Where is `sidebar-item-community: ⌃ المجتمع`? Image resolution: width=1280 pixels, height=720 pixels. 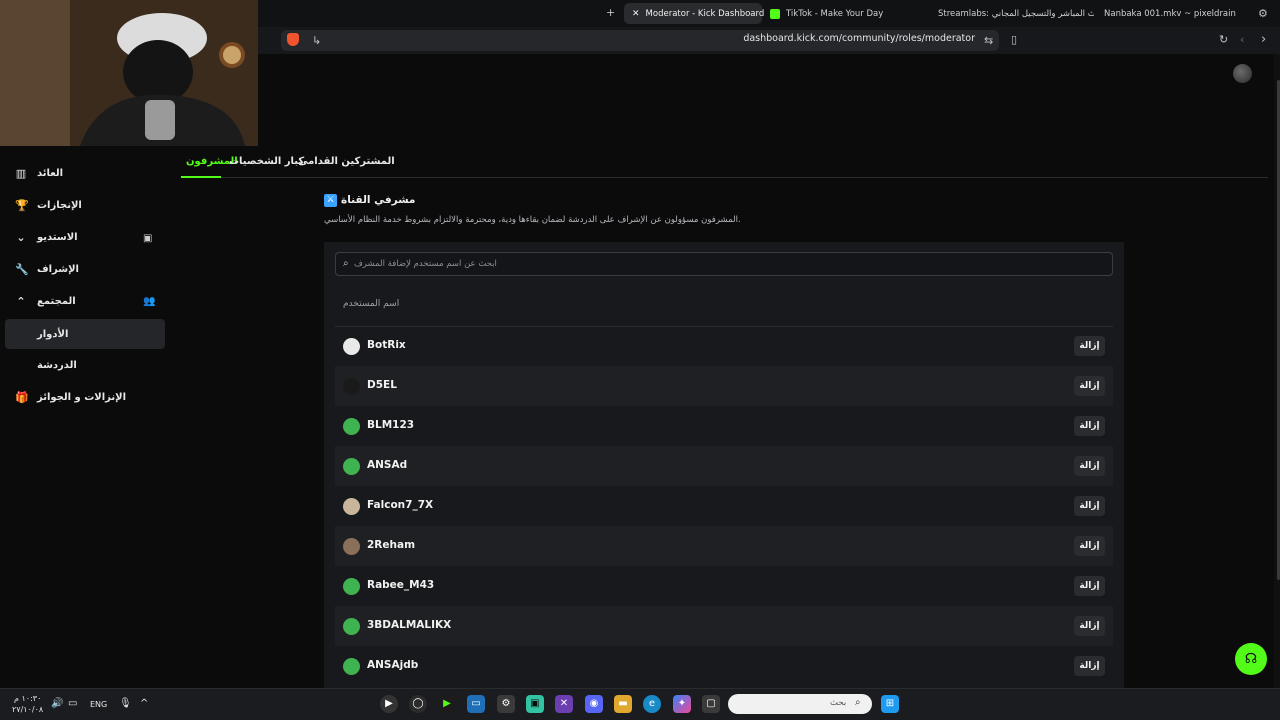
sidebar-item-community: ⌃ المجتمع is located at coordinates (85, 301).